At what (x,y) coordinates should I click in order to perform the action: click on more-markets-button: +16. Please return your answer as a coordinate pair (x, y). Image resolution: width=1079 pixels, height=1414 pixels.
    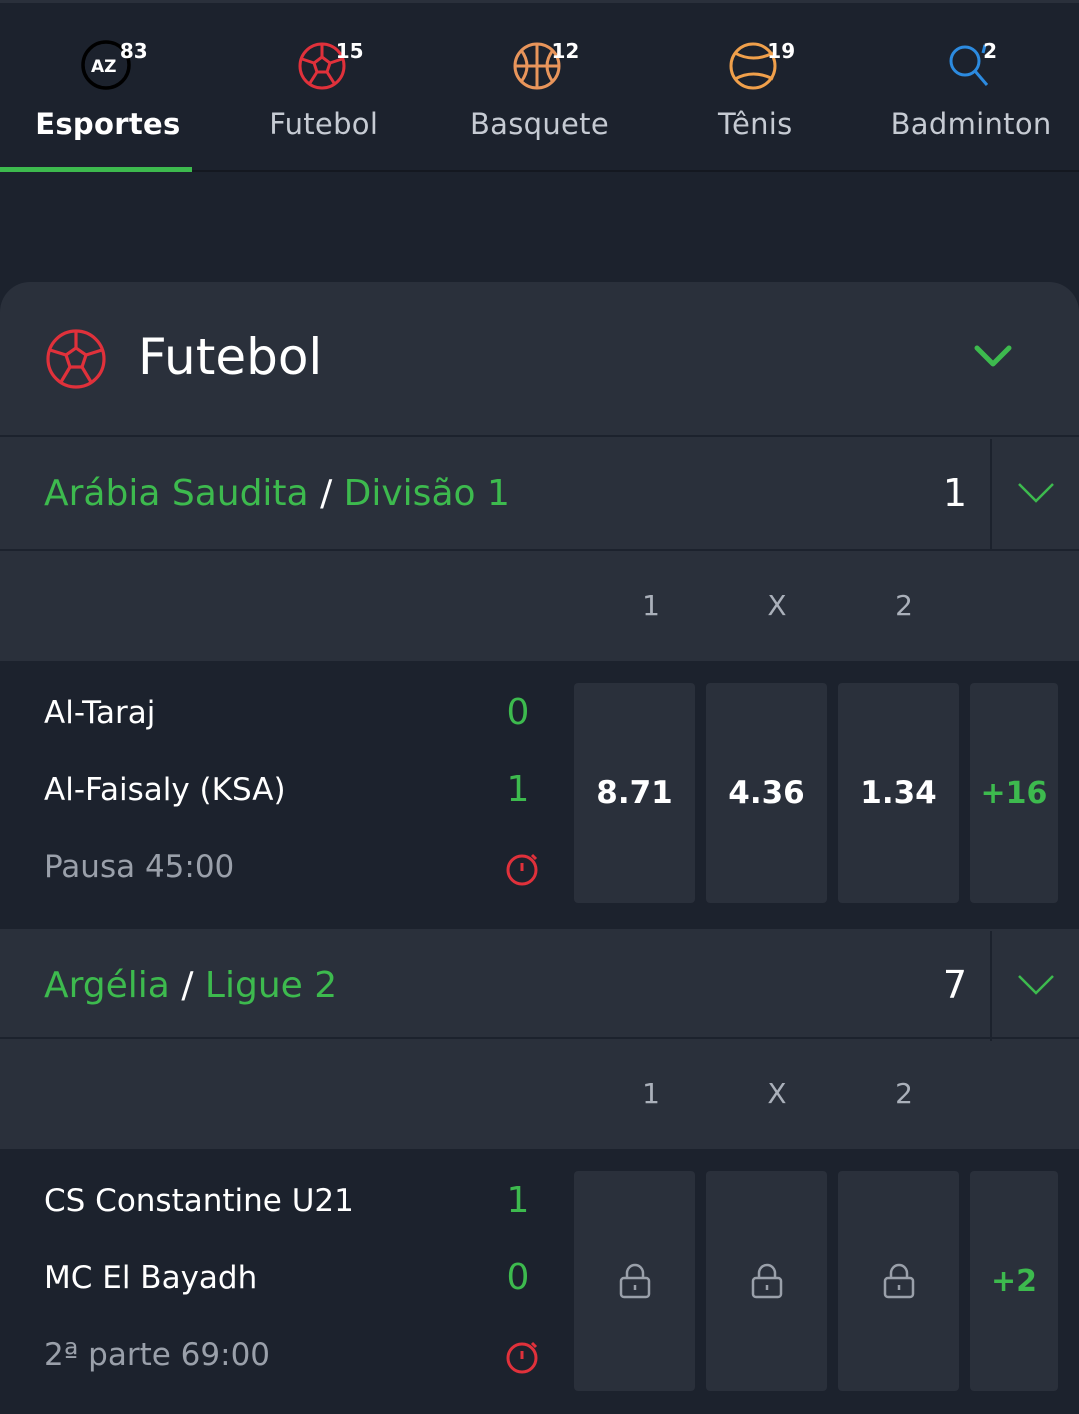
    Looking at the image, I should click on (1014, 793).